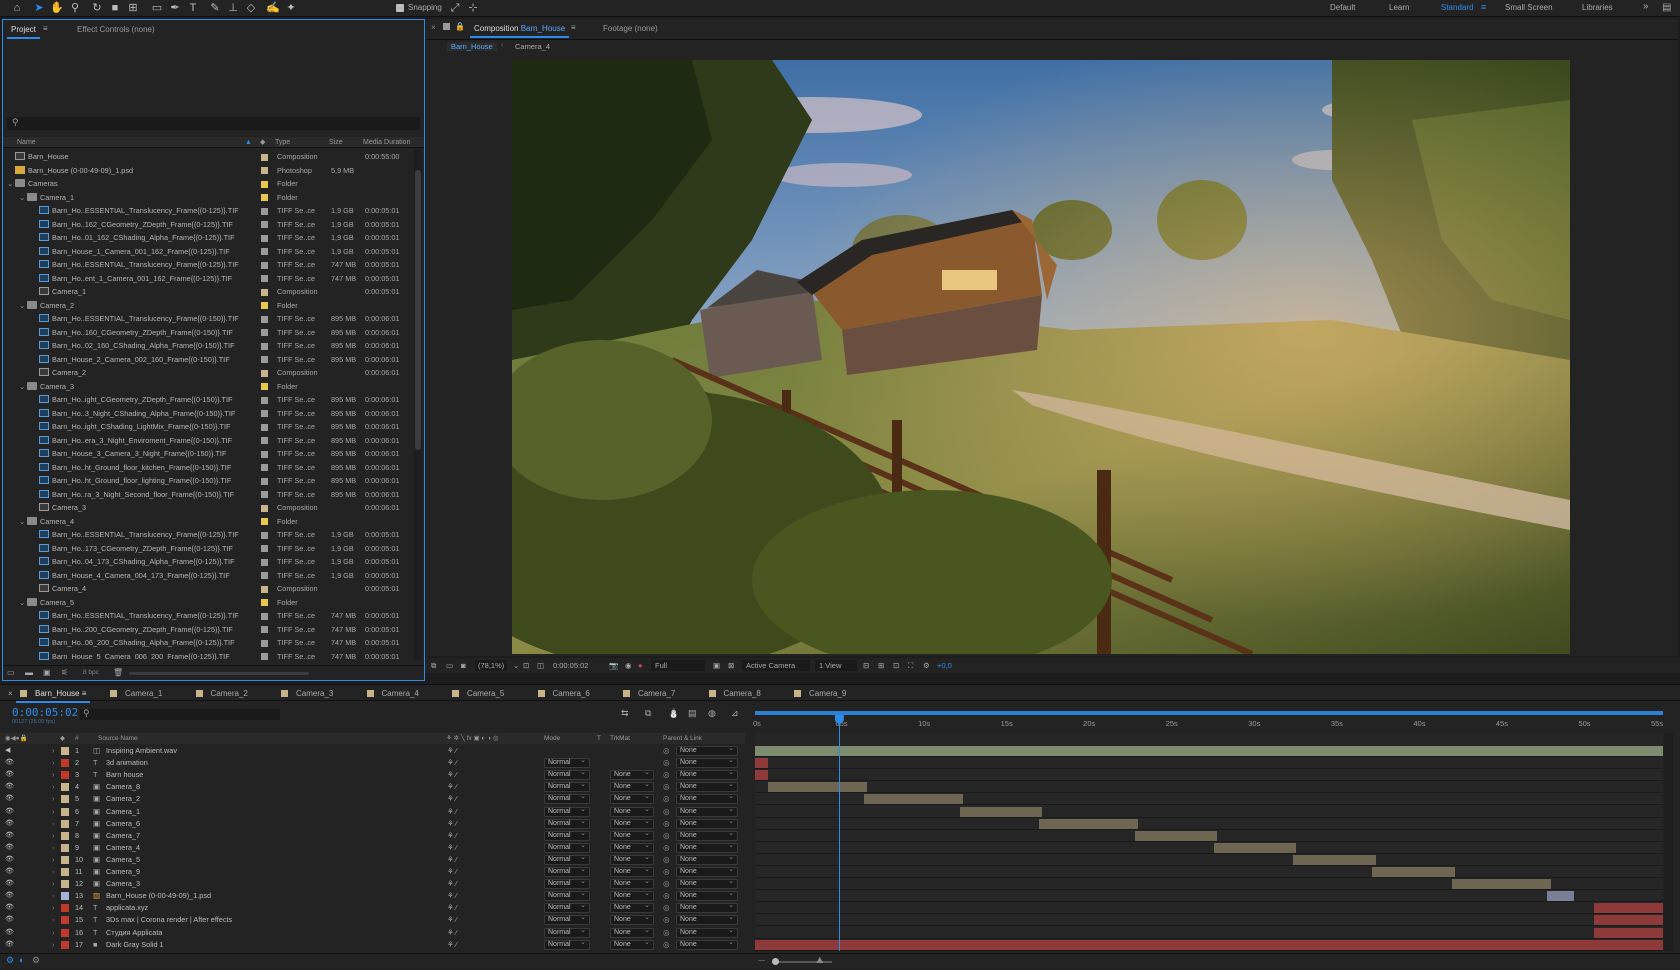 The image size is (1680, 970). Describe the element at coordinates (123, 787) in the screenshot. I see `layer-name: Camera_8` at that location.